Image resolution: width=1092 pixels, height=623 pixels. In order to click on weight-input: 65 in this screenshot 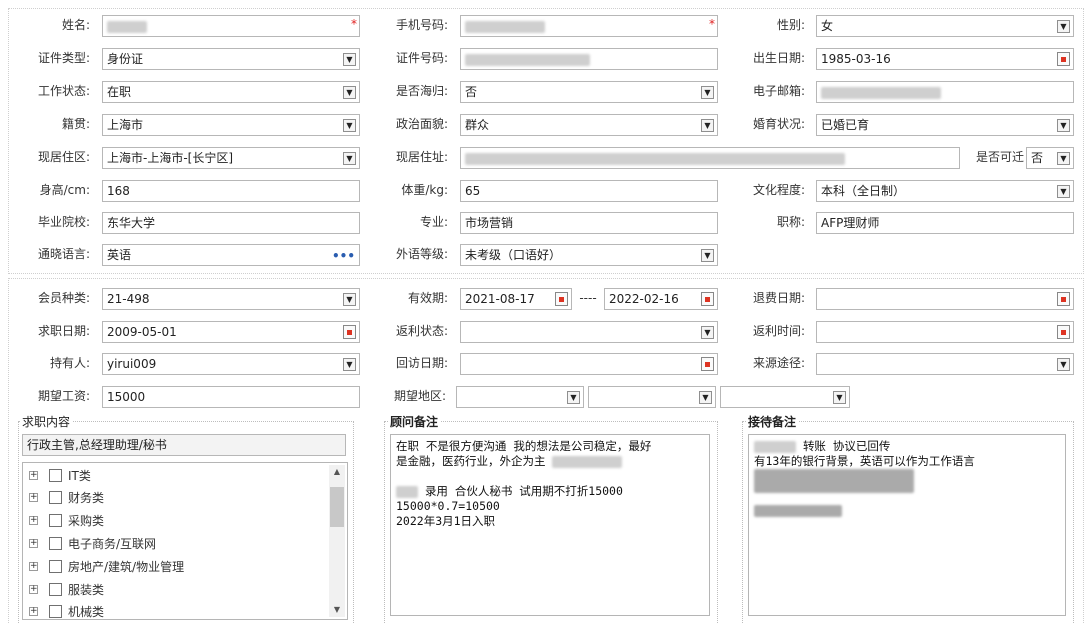, I will do `click(589, 191)`.